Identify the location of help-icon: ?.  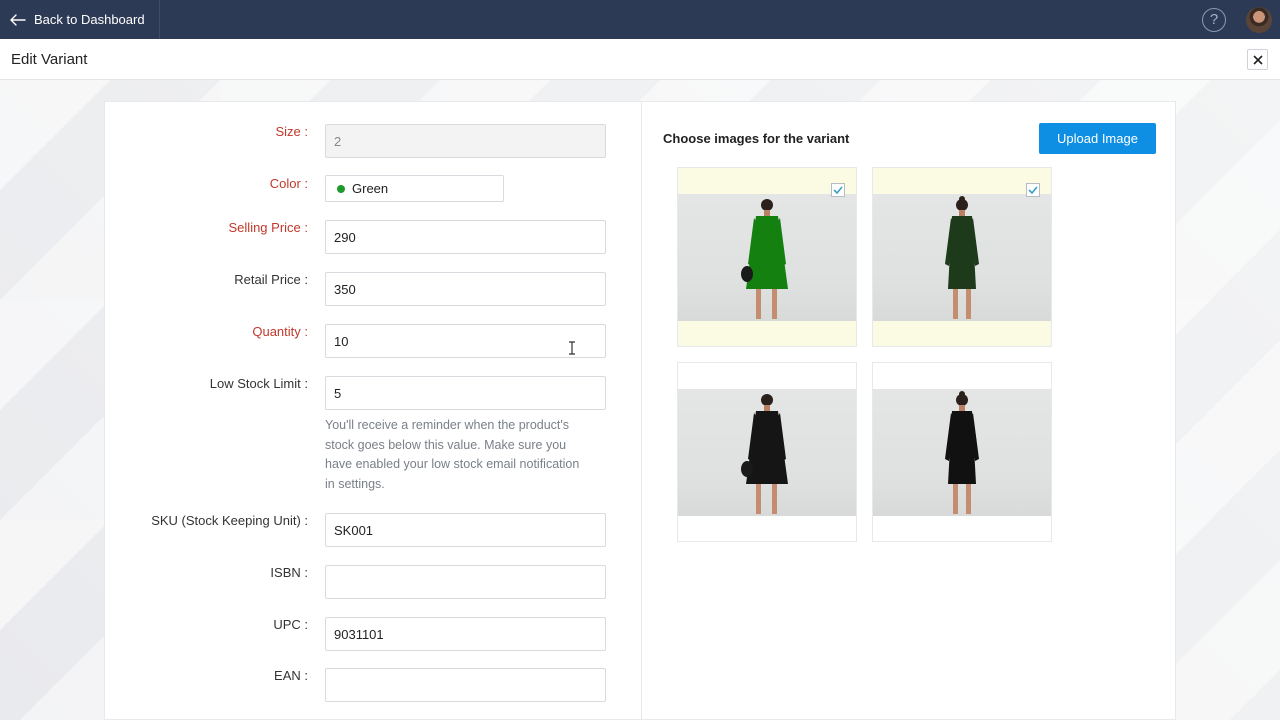
(1214, 19).